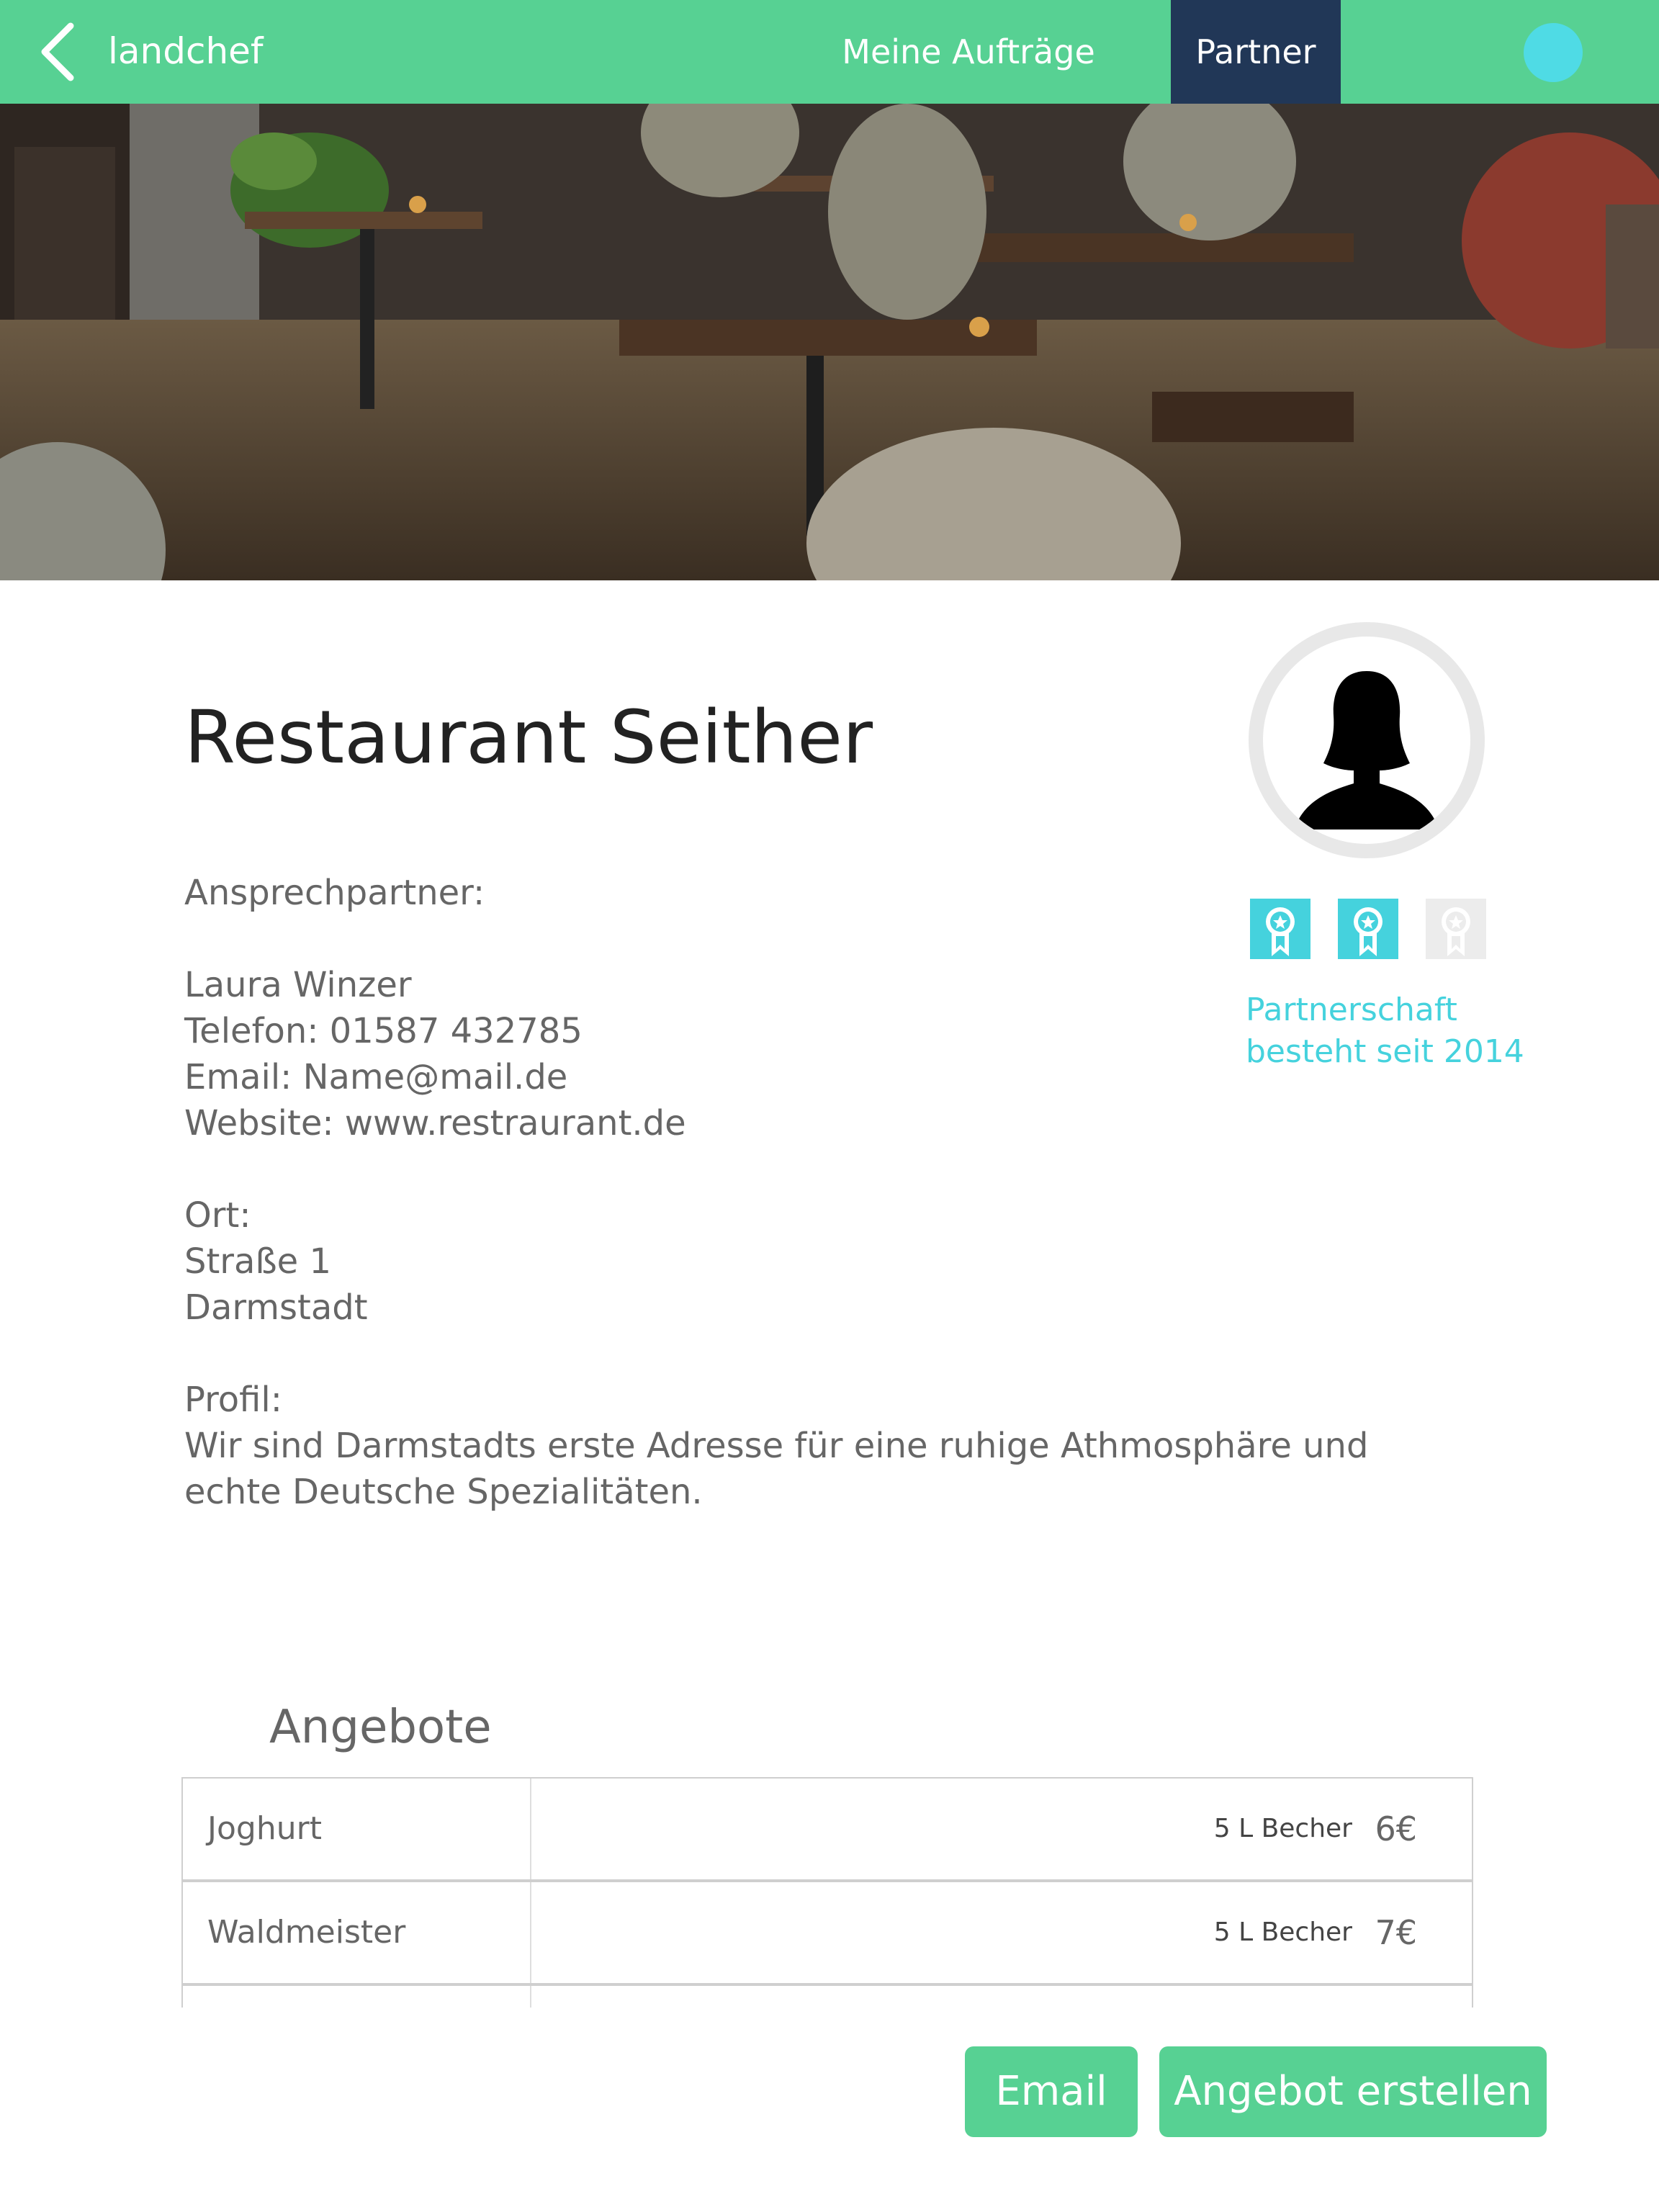 This screenshot has width=1659, height=2212. Describe the element at coordinates (1385, 1031) in the screenshot. I see `partnership-since: Partnerschaft besteht seit 2014` at that location.